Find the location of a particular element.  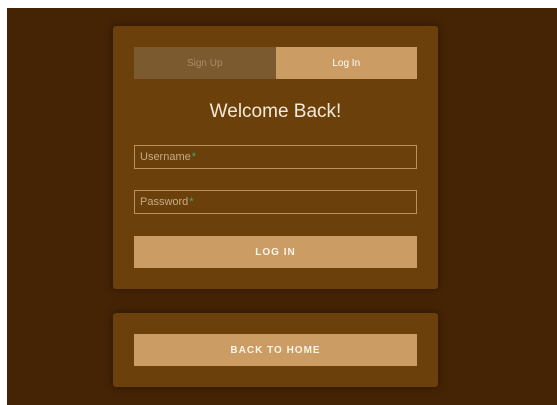

password-required-mark: * is located at coordinates (191, 202).